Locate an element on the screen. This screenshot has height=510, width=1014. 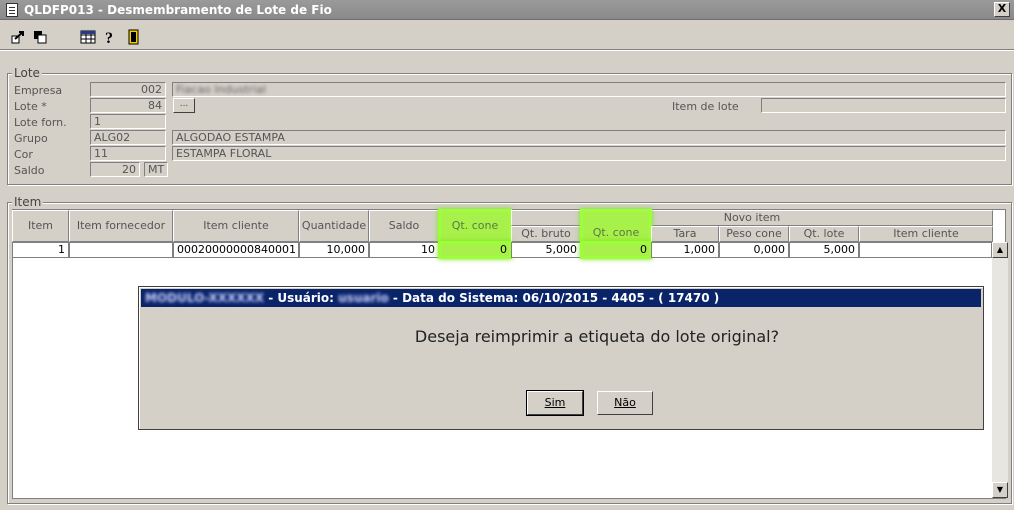
lote-label: Lote * is located at coordinates (30, 106).